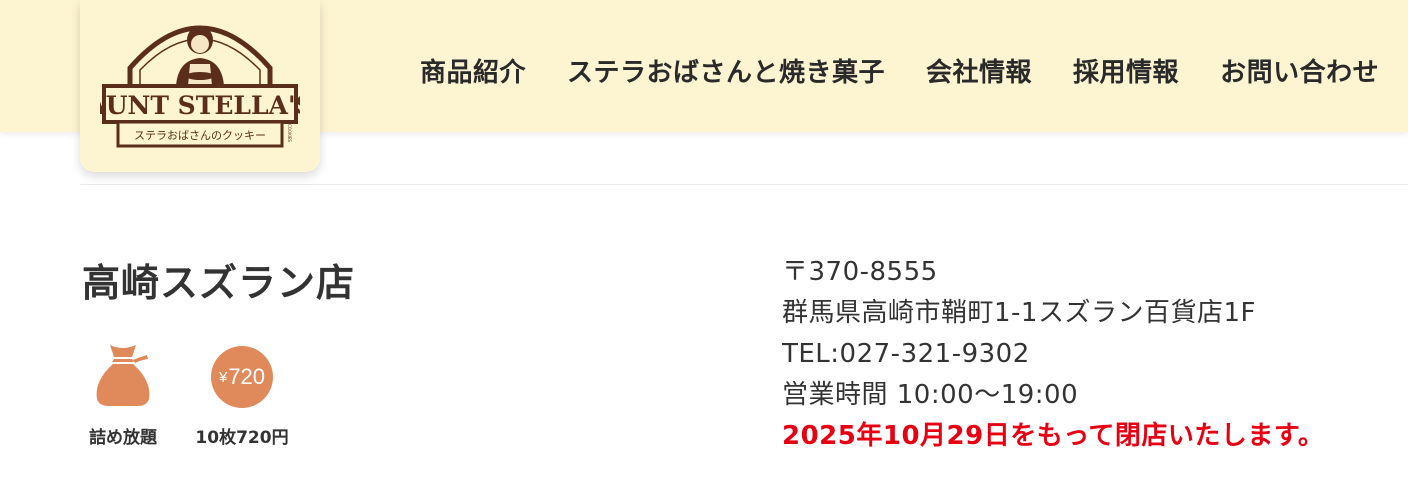  I want to click on feature-label-price: 10枚720円, so click(242, 438).